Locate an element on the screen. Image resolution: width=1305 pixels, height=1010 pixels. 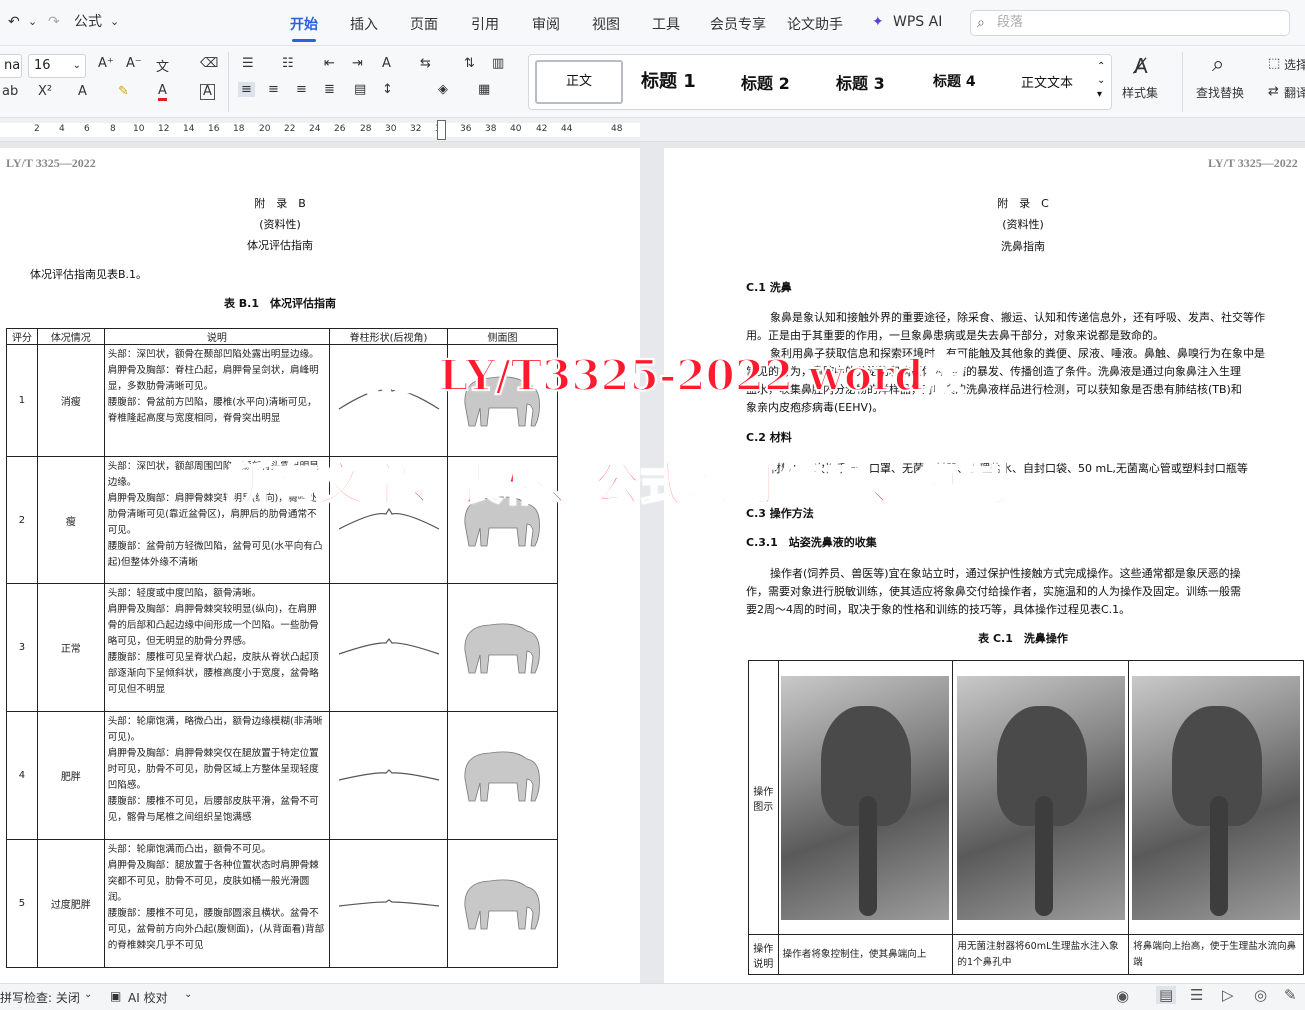
style-heading-1: 标题 1 is located at coordinates (668, 80).